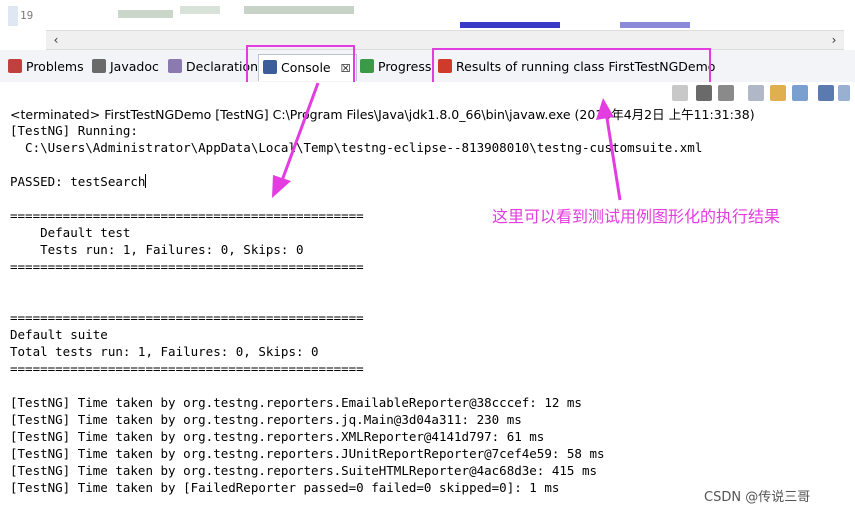 Image resolution: width=855 pixels, height=512 pixels. What do you see at coordinates (605, 109) in the screenshot?
I see `results-arrow-head` at bounding box center [605, 109].